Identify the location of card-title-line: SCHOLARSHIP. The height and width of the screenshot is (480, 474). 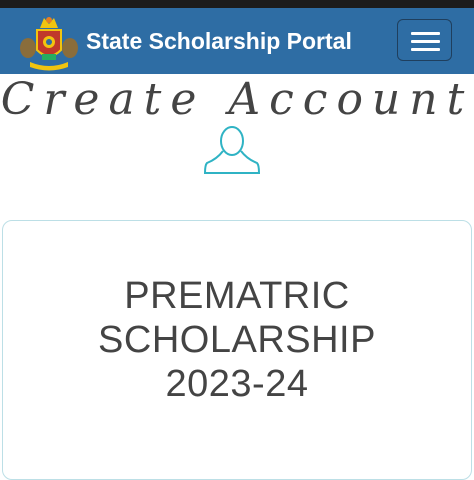
(237, 340).